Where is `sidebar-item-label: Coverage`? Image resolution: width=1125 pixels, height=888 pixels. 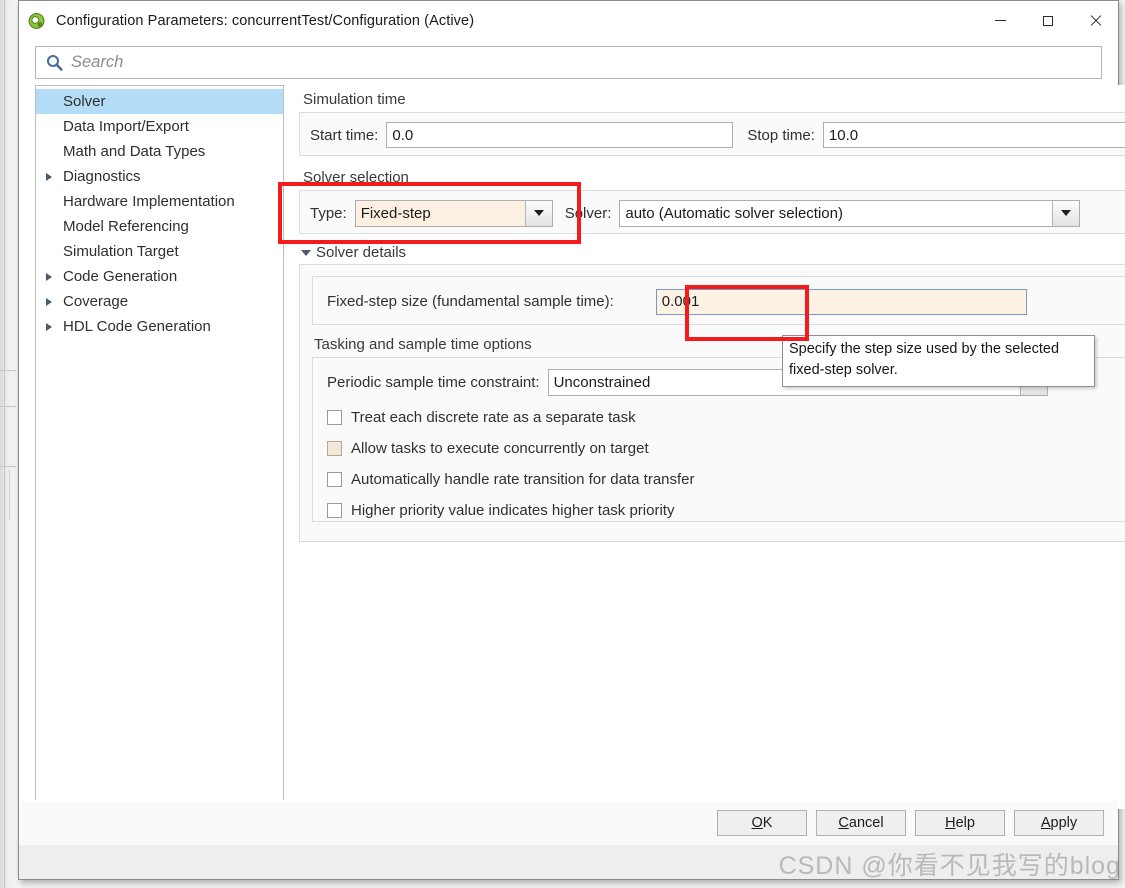
sidebar-item-label: Coverage is located at coordinates (96, 301).